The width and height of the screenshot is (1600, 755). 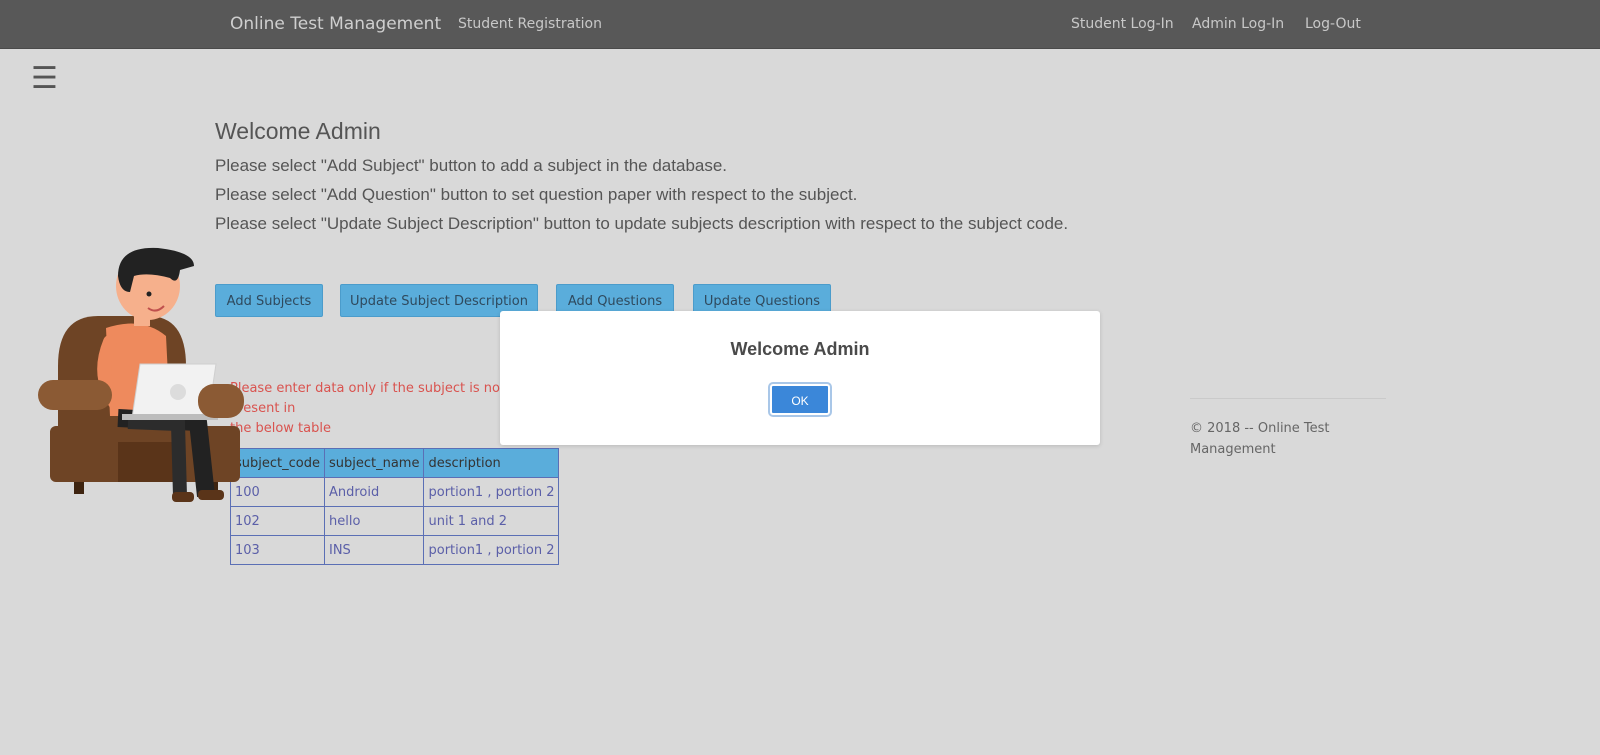 I want to click on welcome-alert-dialog: Welcome Admin OK, so click(x=800, y=378).